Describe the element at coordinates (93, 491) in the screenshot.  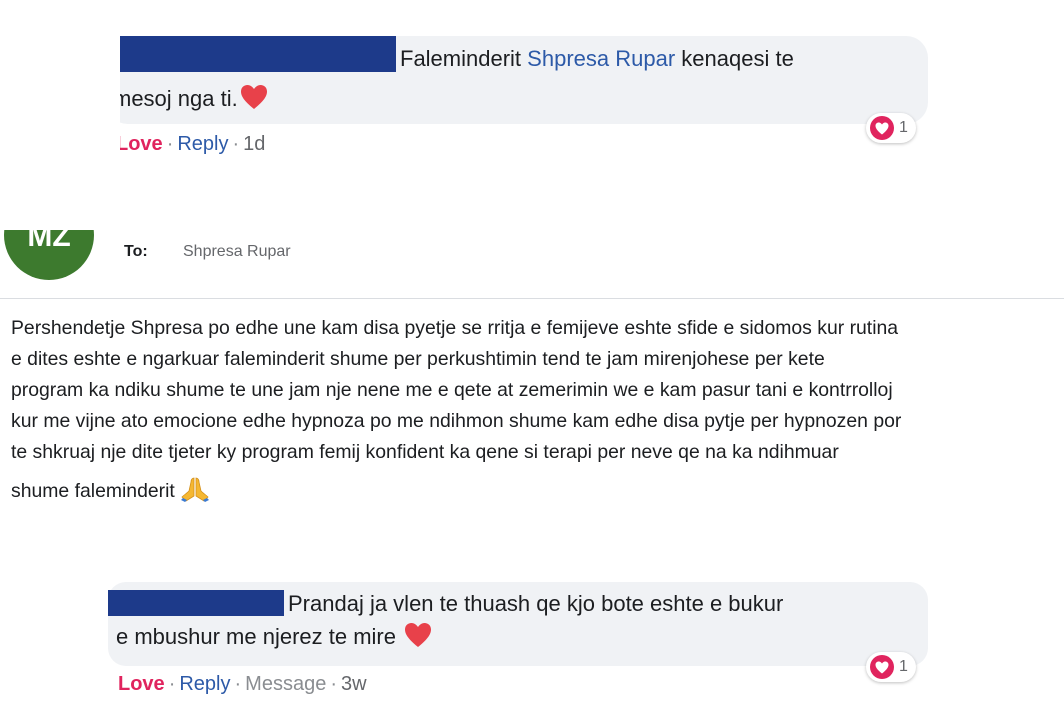
I see `message-last-text: shume faleminderit` at that location.